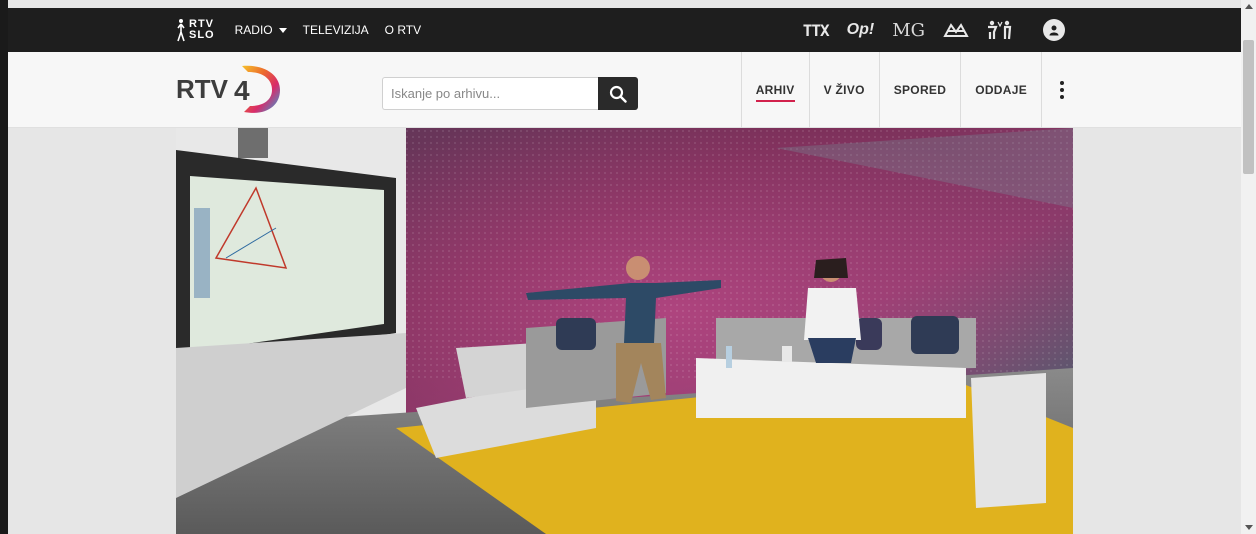 Image resolution: width=1256 pixels, height=534 pixels. What do you see at coordinates (202, 88) in the screenshot?
I see `rtv4-logo-word: RTV` at bounding box center [202, 88].